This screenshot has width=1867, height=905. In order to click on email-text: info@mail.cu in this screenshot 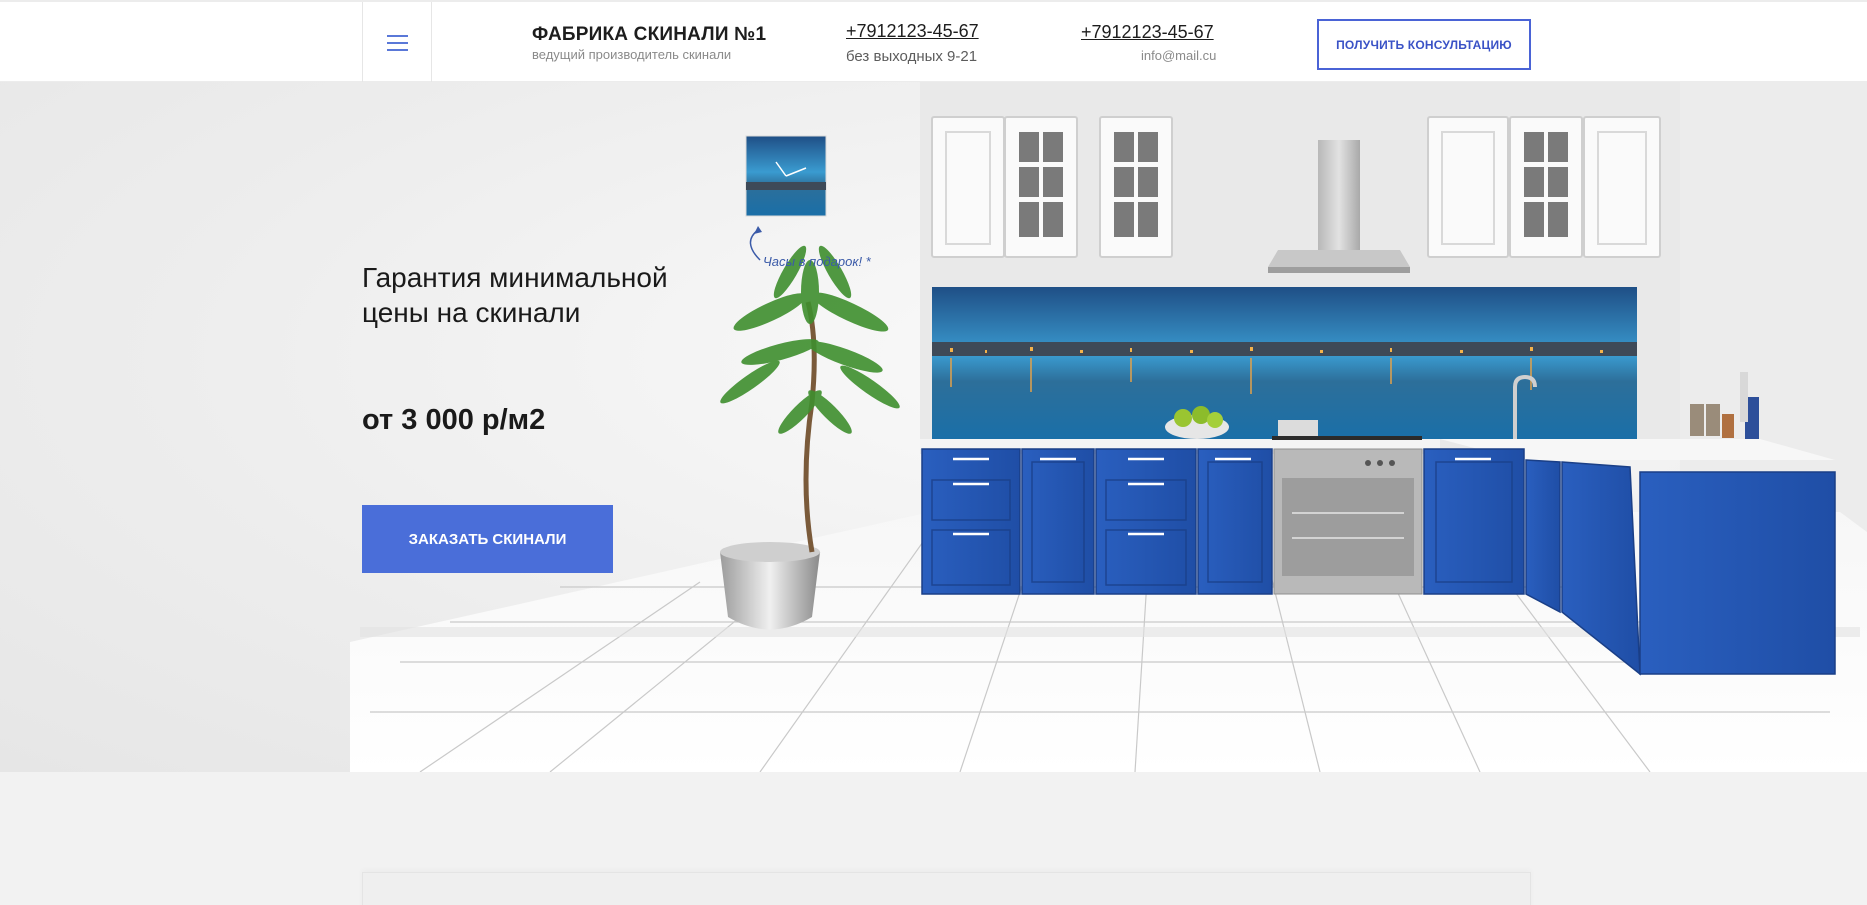, I will do `click(1179, 55)`.